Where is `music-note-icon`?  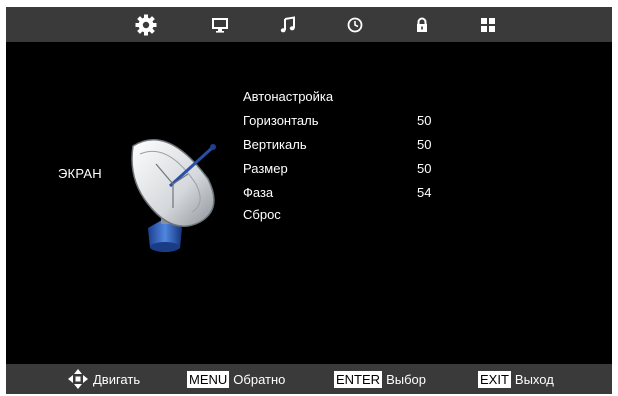 music-note-icon is located at coordinates (287, 23).